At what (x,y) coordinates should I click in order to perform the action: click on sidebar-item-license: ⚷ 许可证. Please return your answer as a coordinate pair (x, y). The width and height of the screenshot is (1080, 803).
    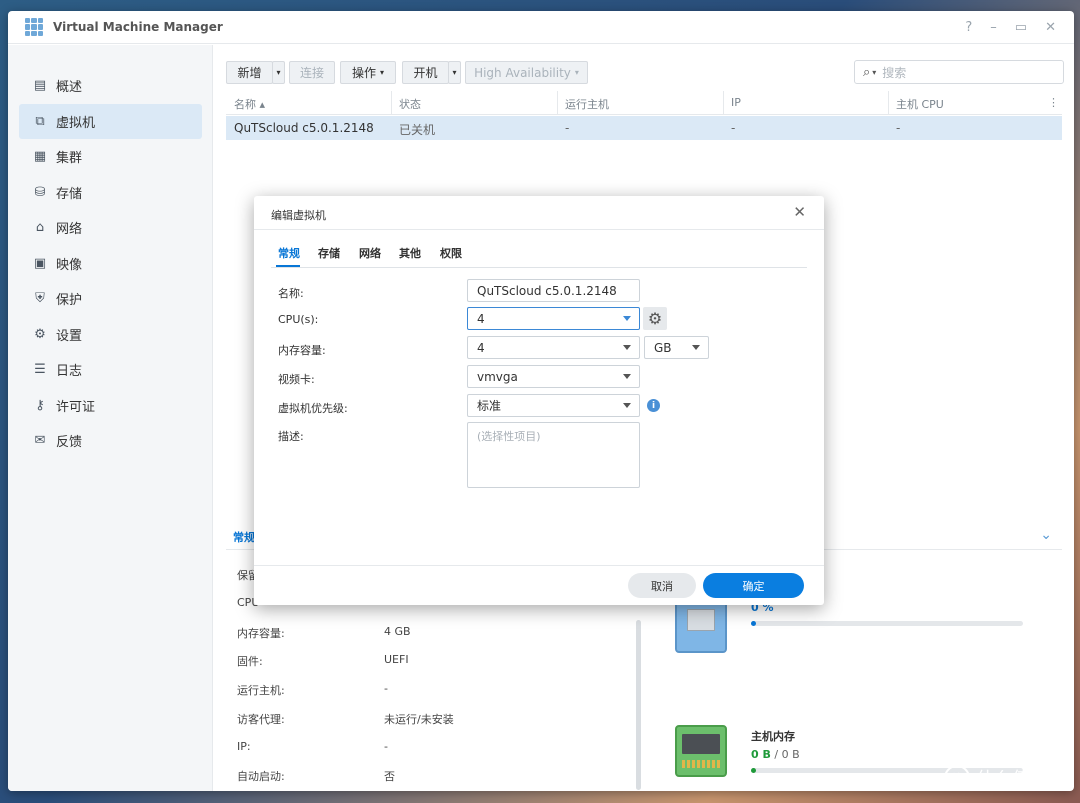
    Looking at the image, I should click on (110, 405).